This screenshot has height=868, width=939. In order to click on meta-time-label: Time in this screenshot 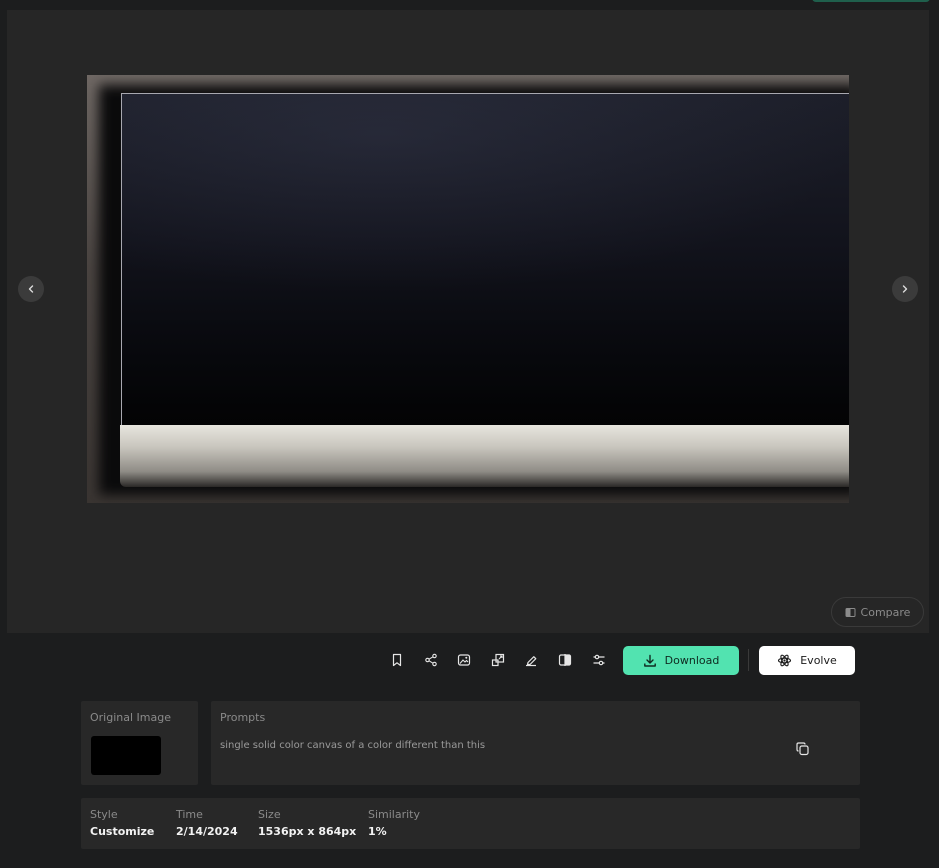, I will do `click(189, 814)`.